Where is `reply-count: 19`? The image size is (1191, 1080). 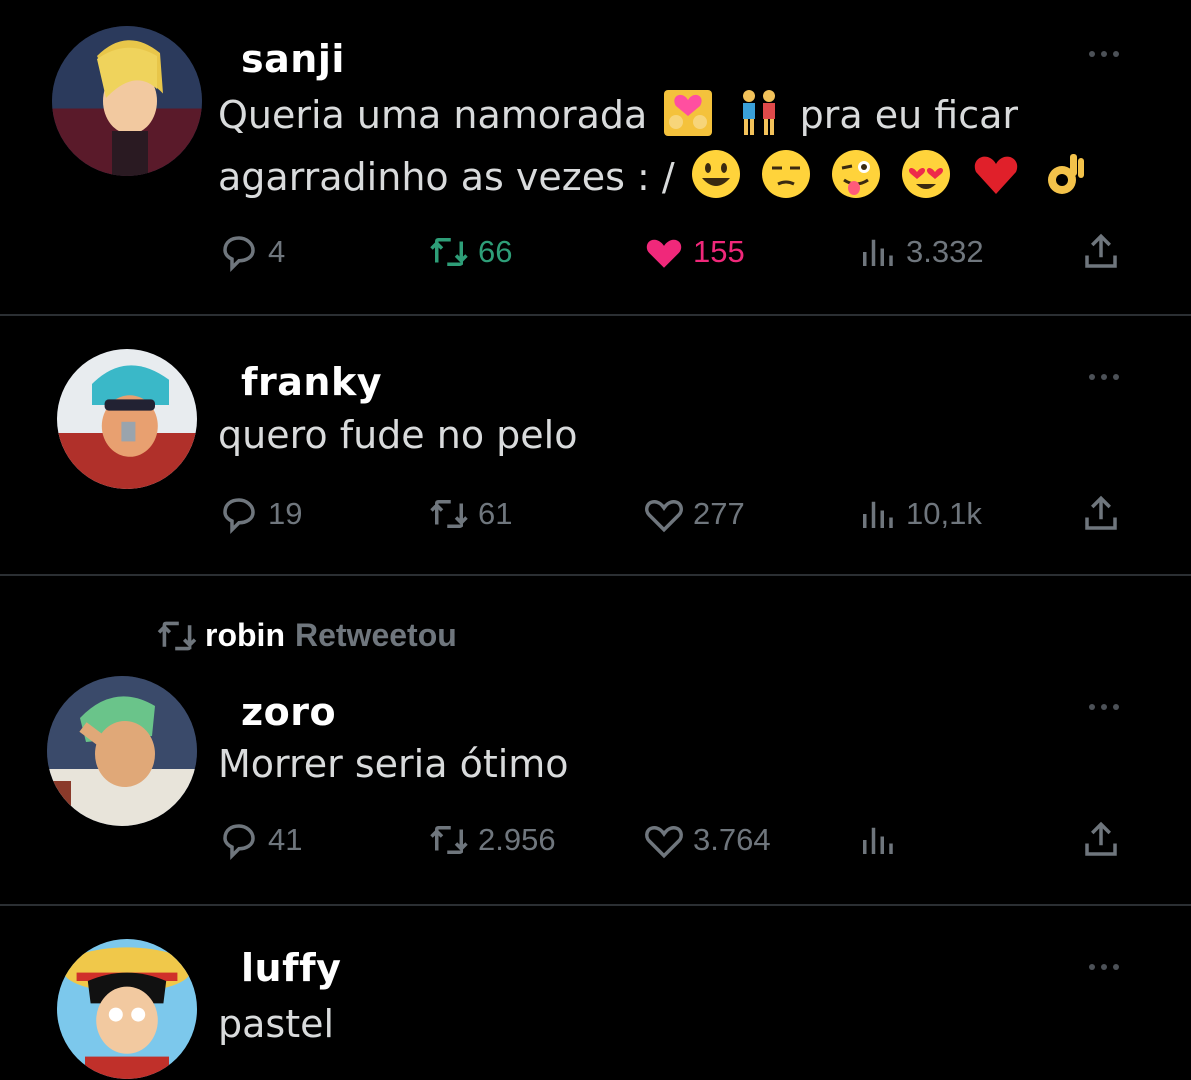 reply-count: 19 is located at coordinates (285, 513).